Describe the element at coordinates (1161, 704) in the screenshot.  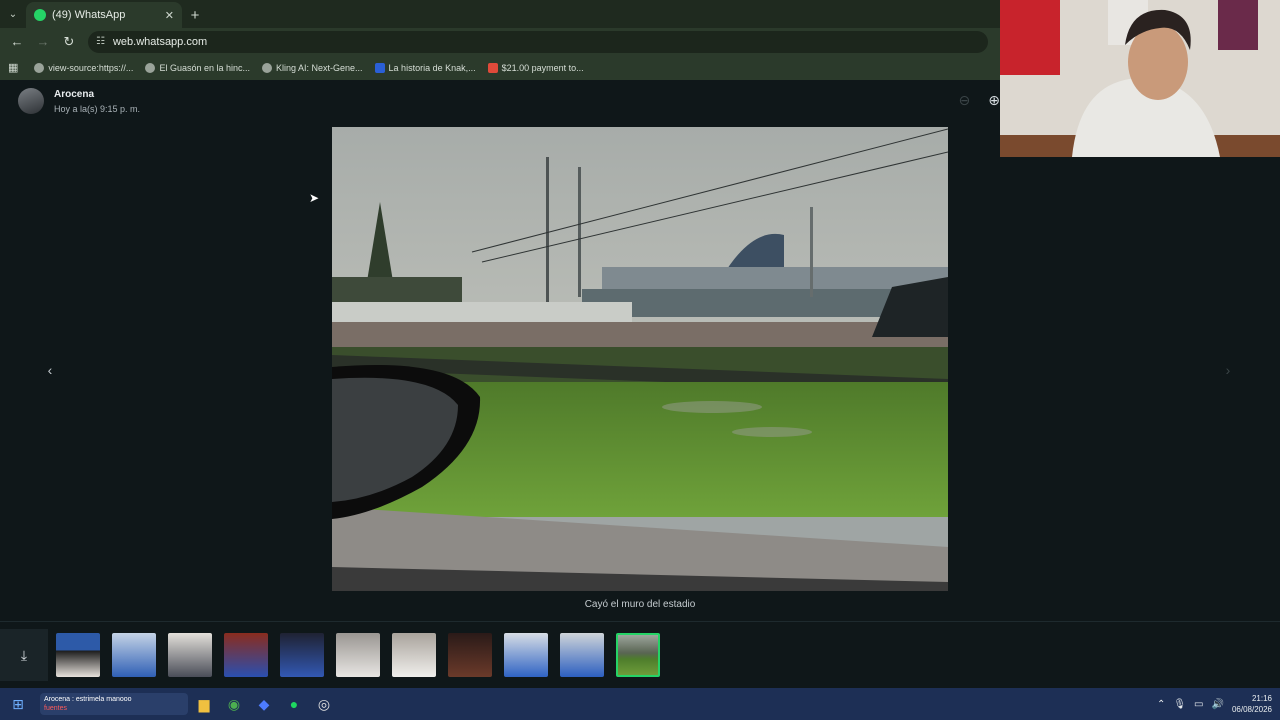
I see `chevron-up-icon: ⌃` at that location.